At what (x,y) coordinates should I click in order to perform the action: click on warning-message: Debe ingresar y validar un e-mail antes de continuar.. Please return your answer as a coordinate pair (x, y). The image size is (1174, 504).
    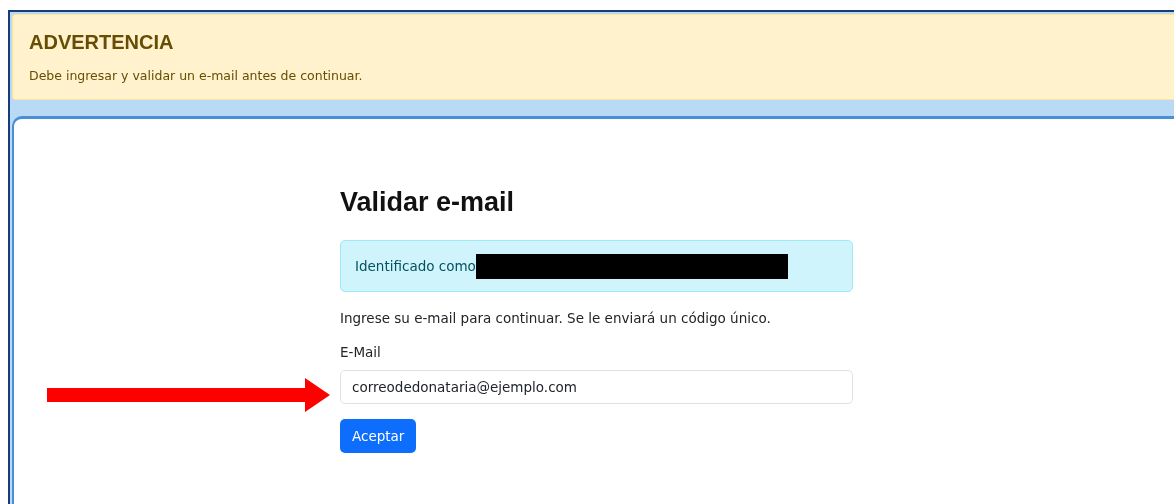
    Looking at the image, I should click on (196, 75).